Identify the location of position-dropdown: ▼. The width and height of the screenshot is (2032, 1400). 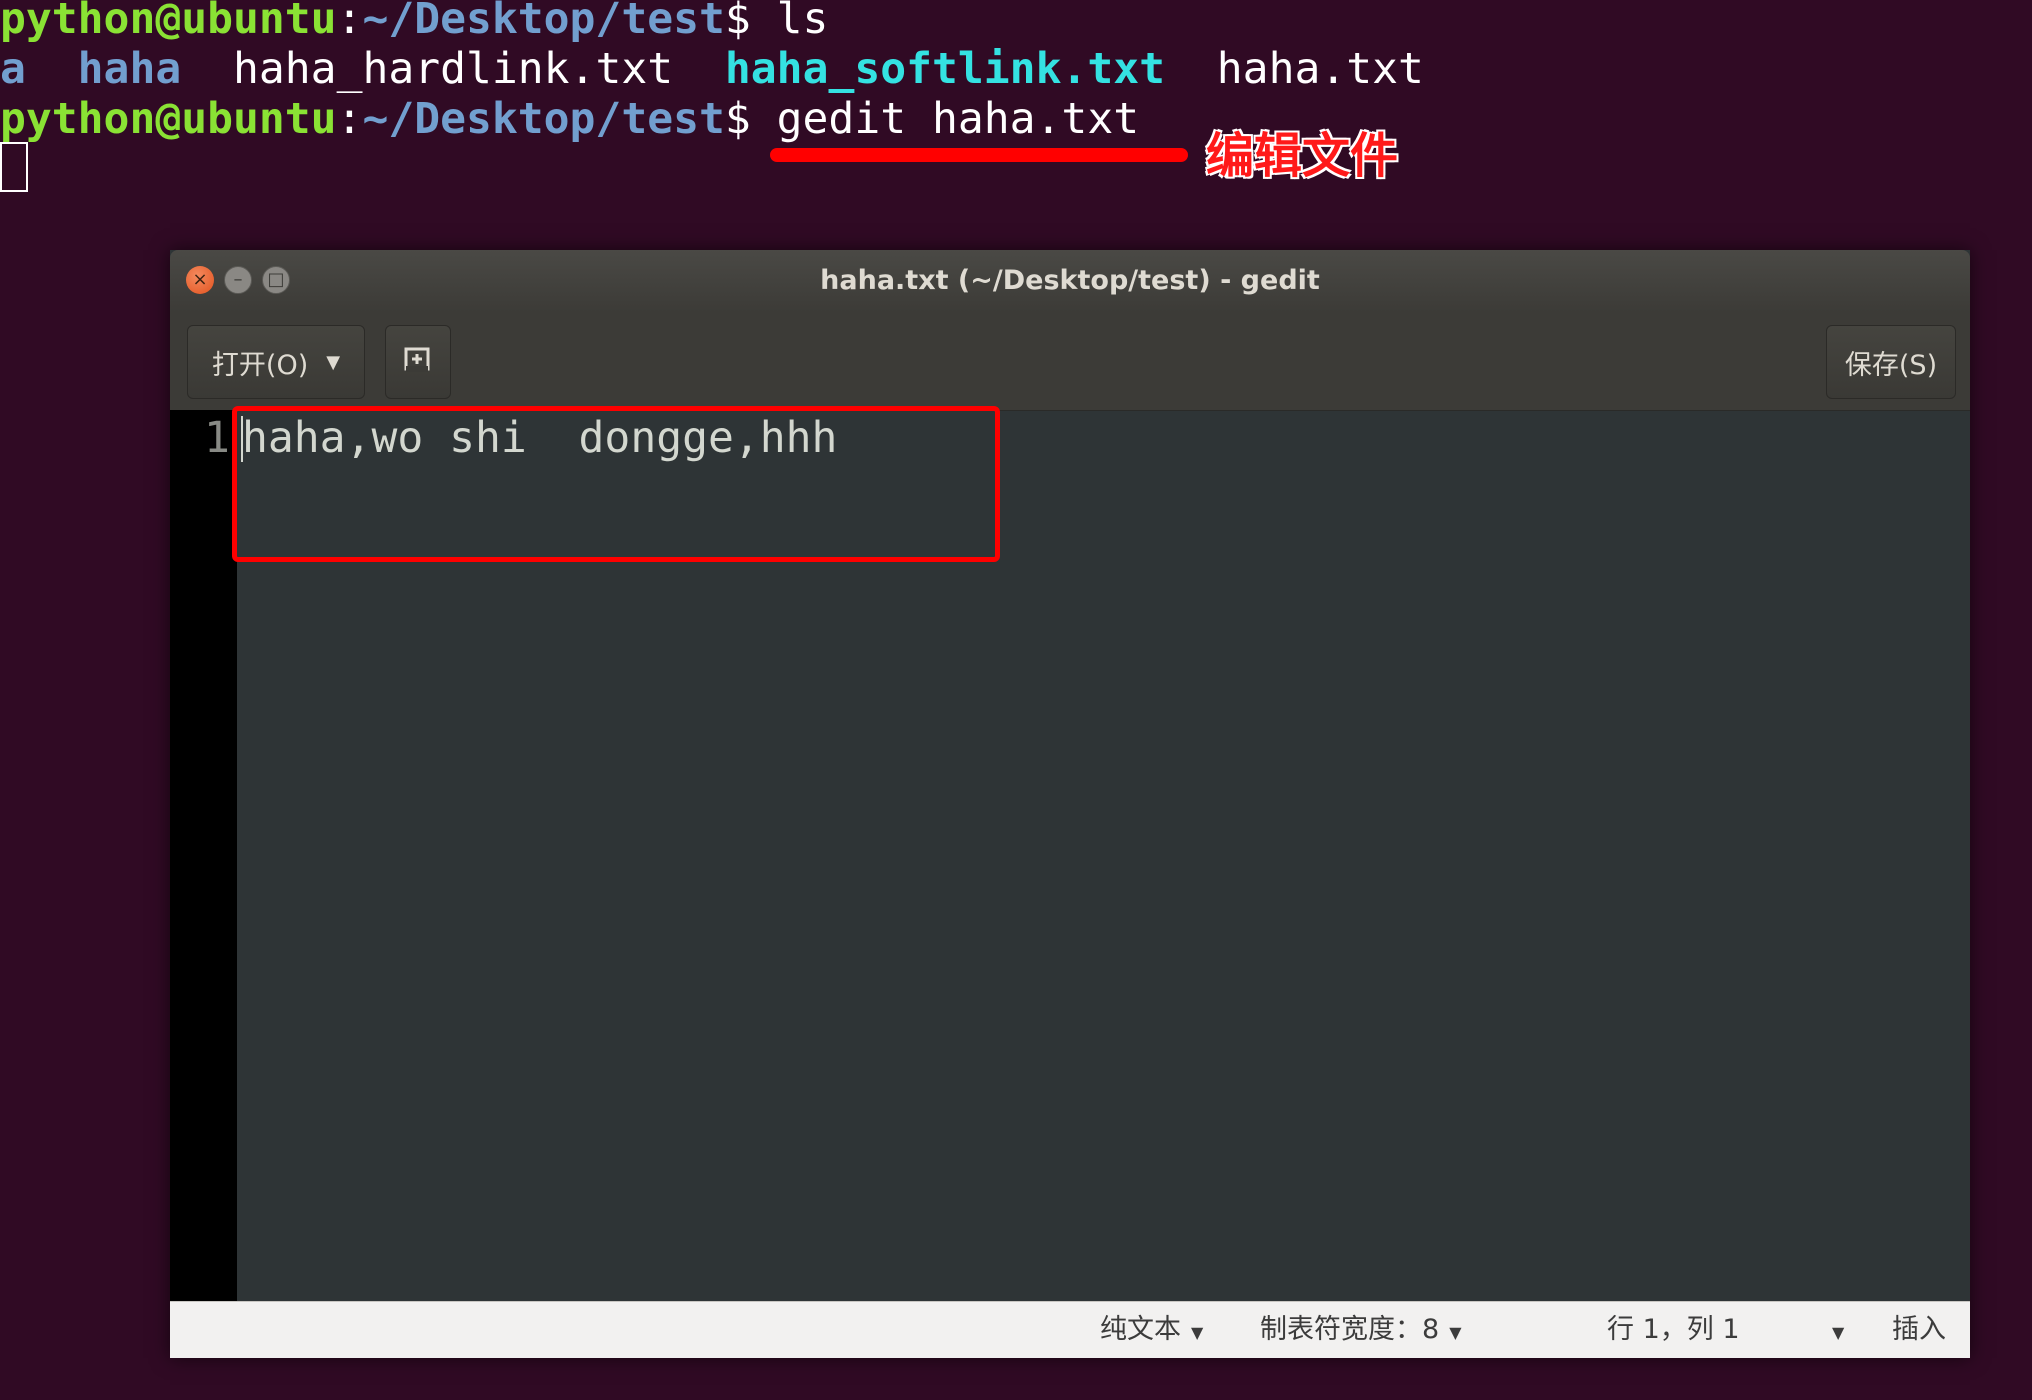
(1833, 1331).